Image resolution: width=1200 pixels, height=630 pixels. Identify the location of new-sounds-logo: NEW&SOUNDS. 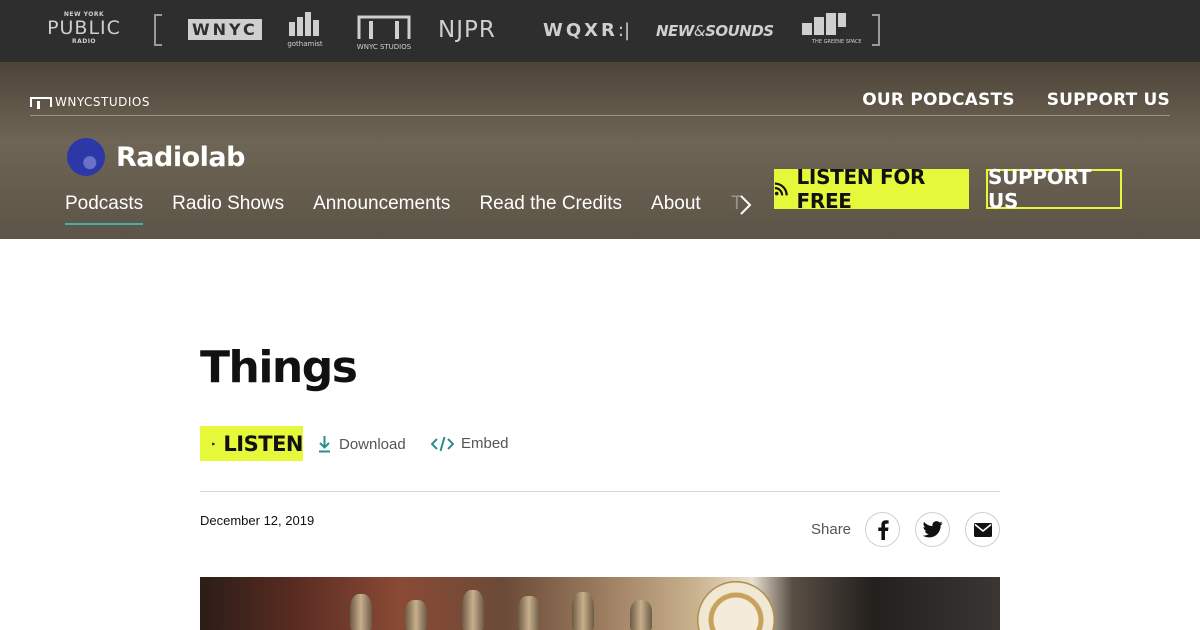
(715, 31).